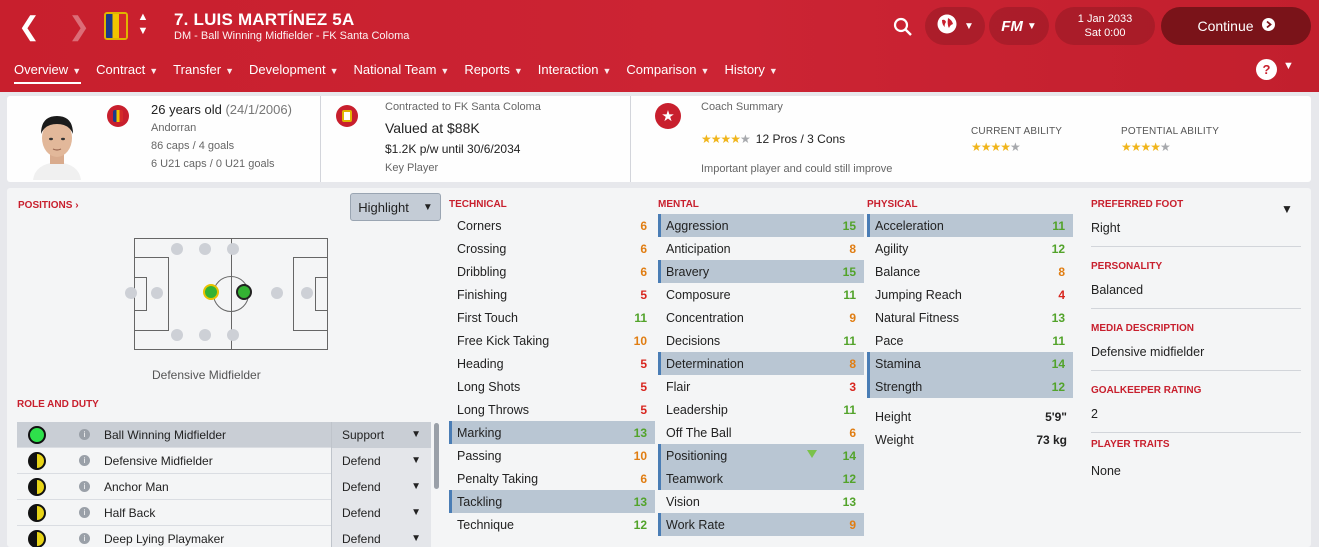  What do you see at coordinates (552, 455) in the screenshot?
I see `attribute-row: Passing 10` at bounding box center [552, 455].